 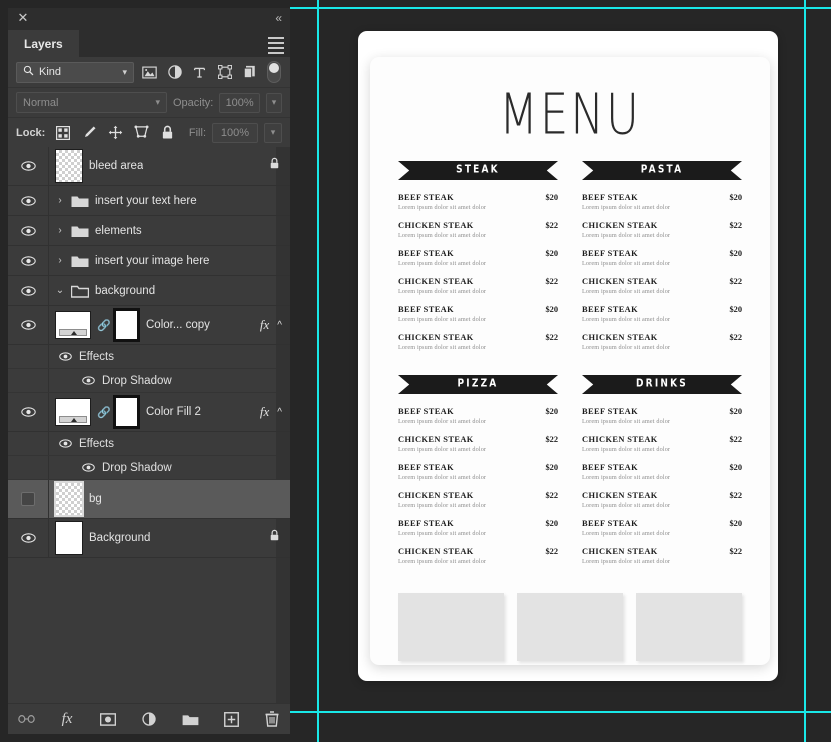 I want to click on layer-name: Color Fill 2, so click(x=173, y=412).